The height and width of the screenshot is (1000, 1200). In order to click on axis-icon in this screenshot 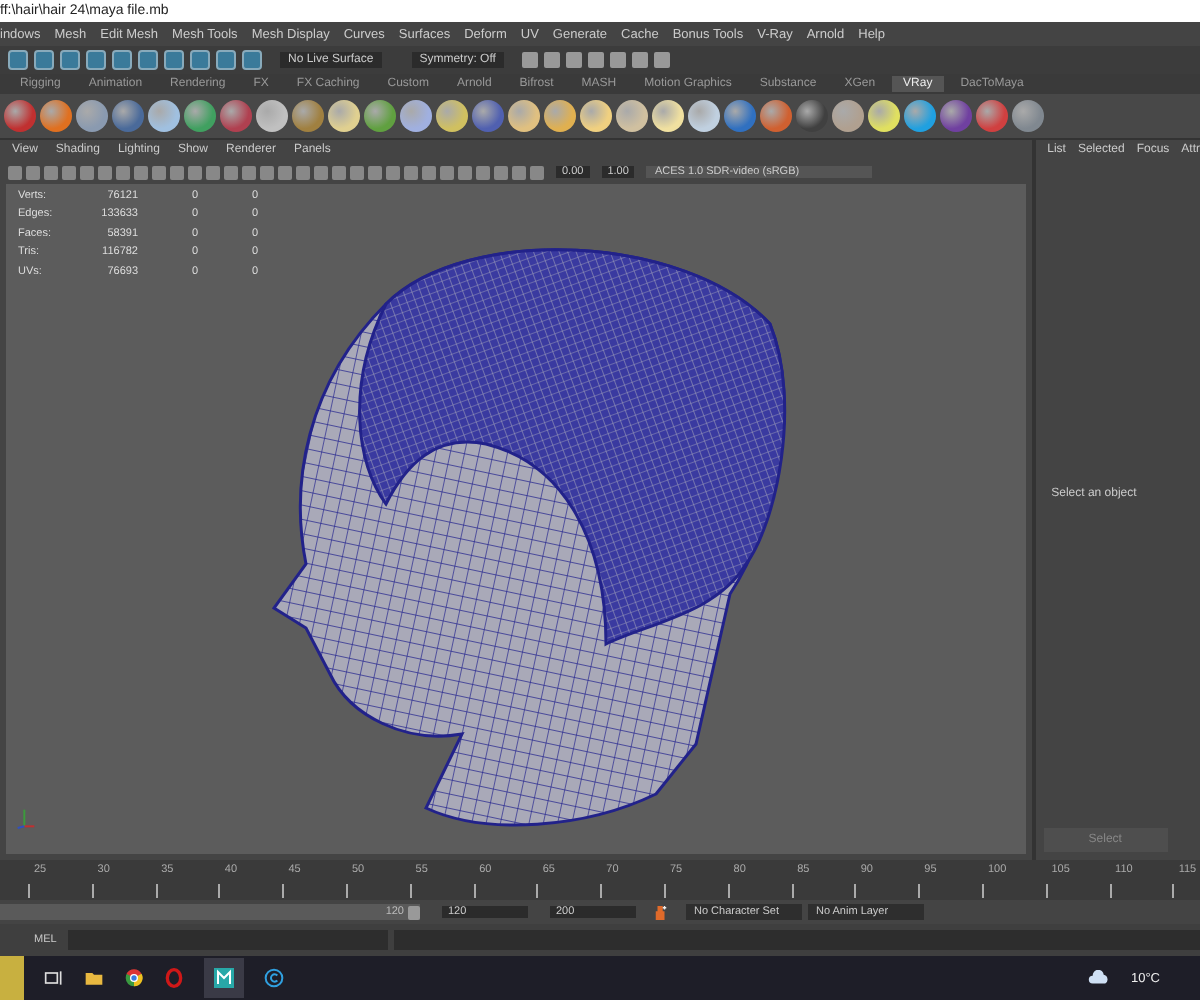, I will do `click(26, 818)`.